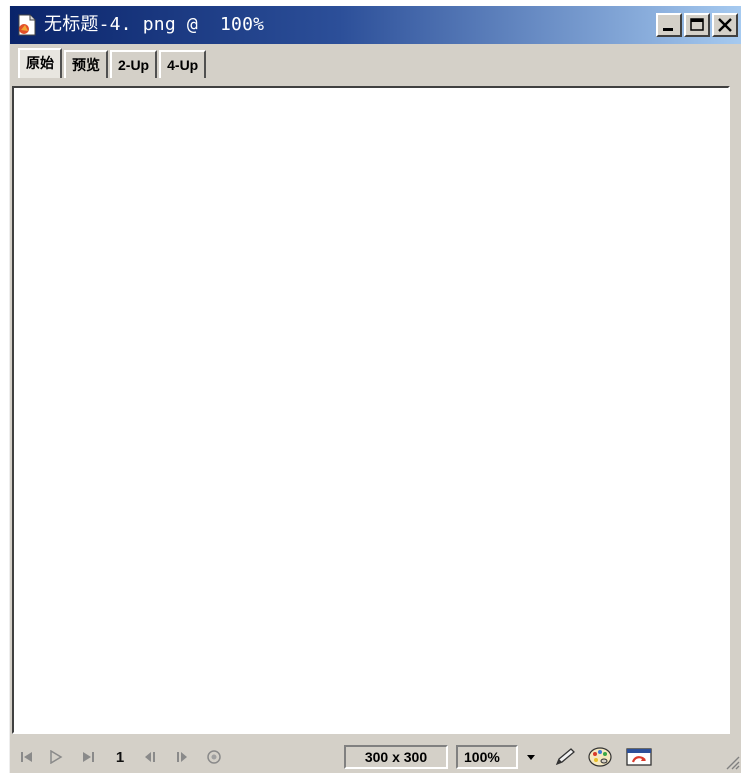 The width and height of the screenshot is (741, 775). Describe the element at coordinates (134, 64) in the screenshot. I see `tab-2-up: 2-Up` at that location.